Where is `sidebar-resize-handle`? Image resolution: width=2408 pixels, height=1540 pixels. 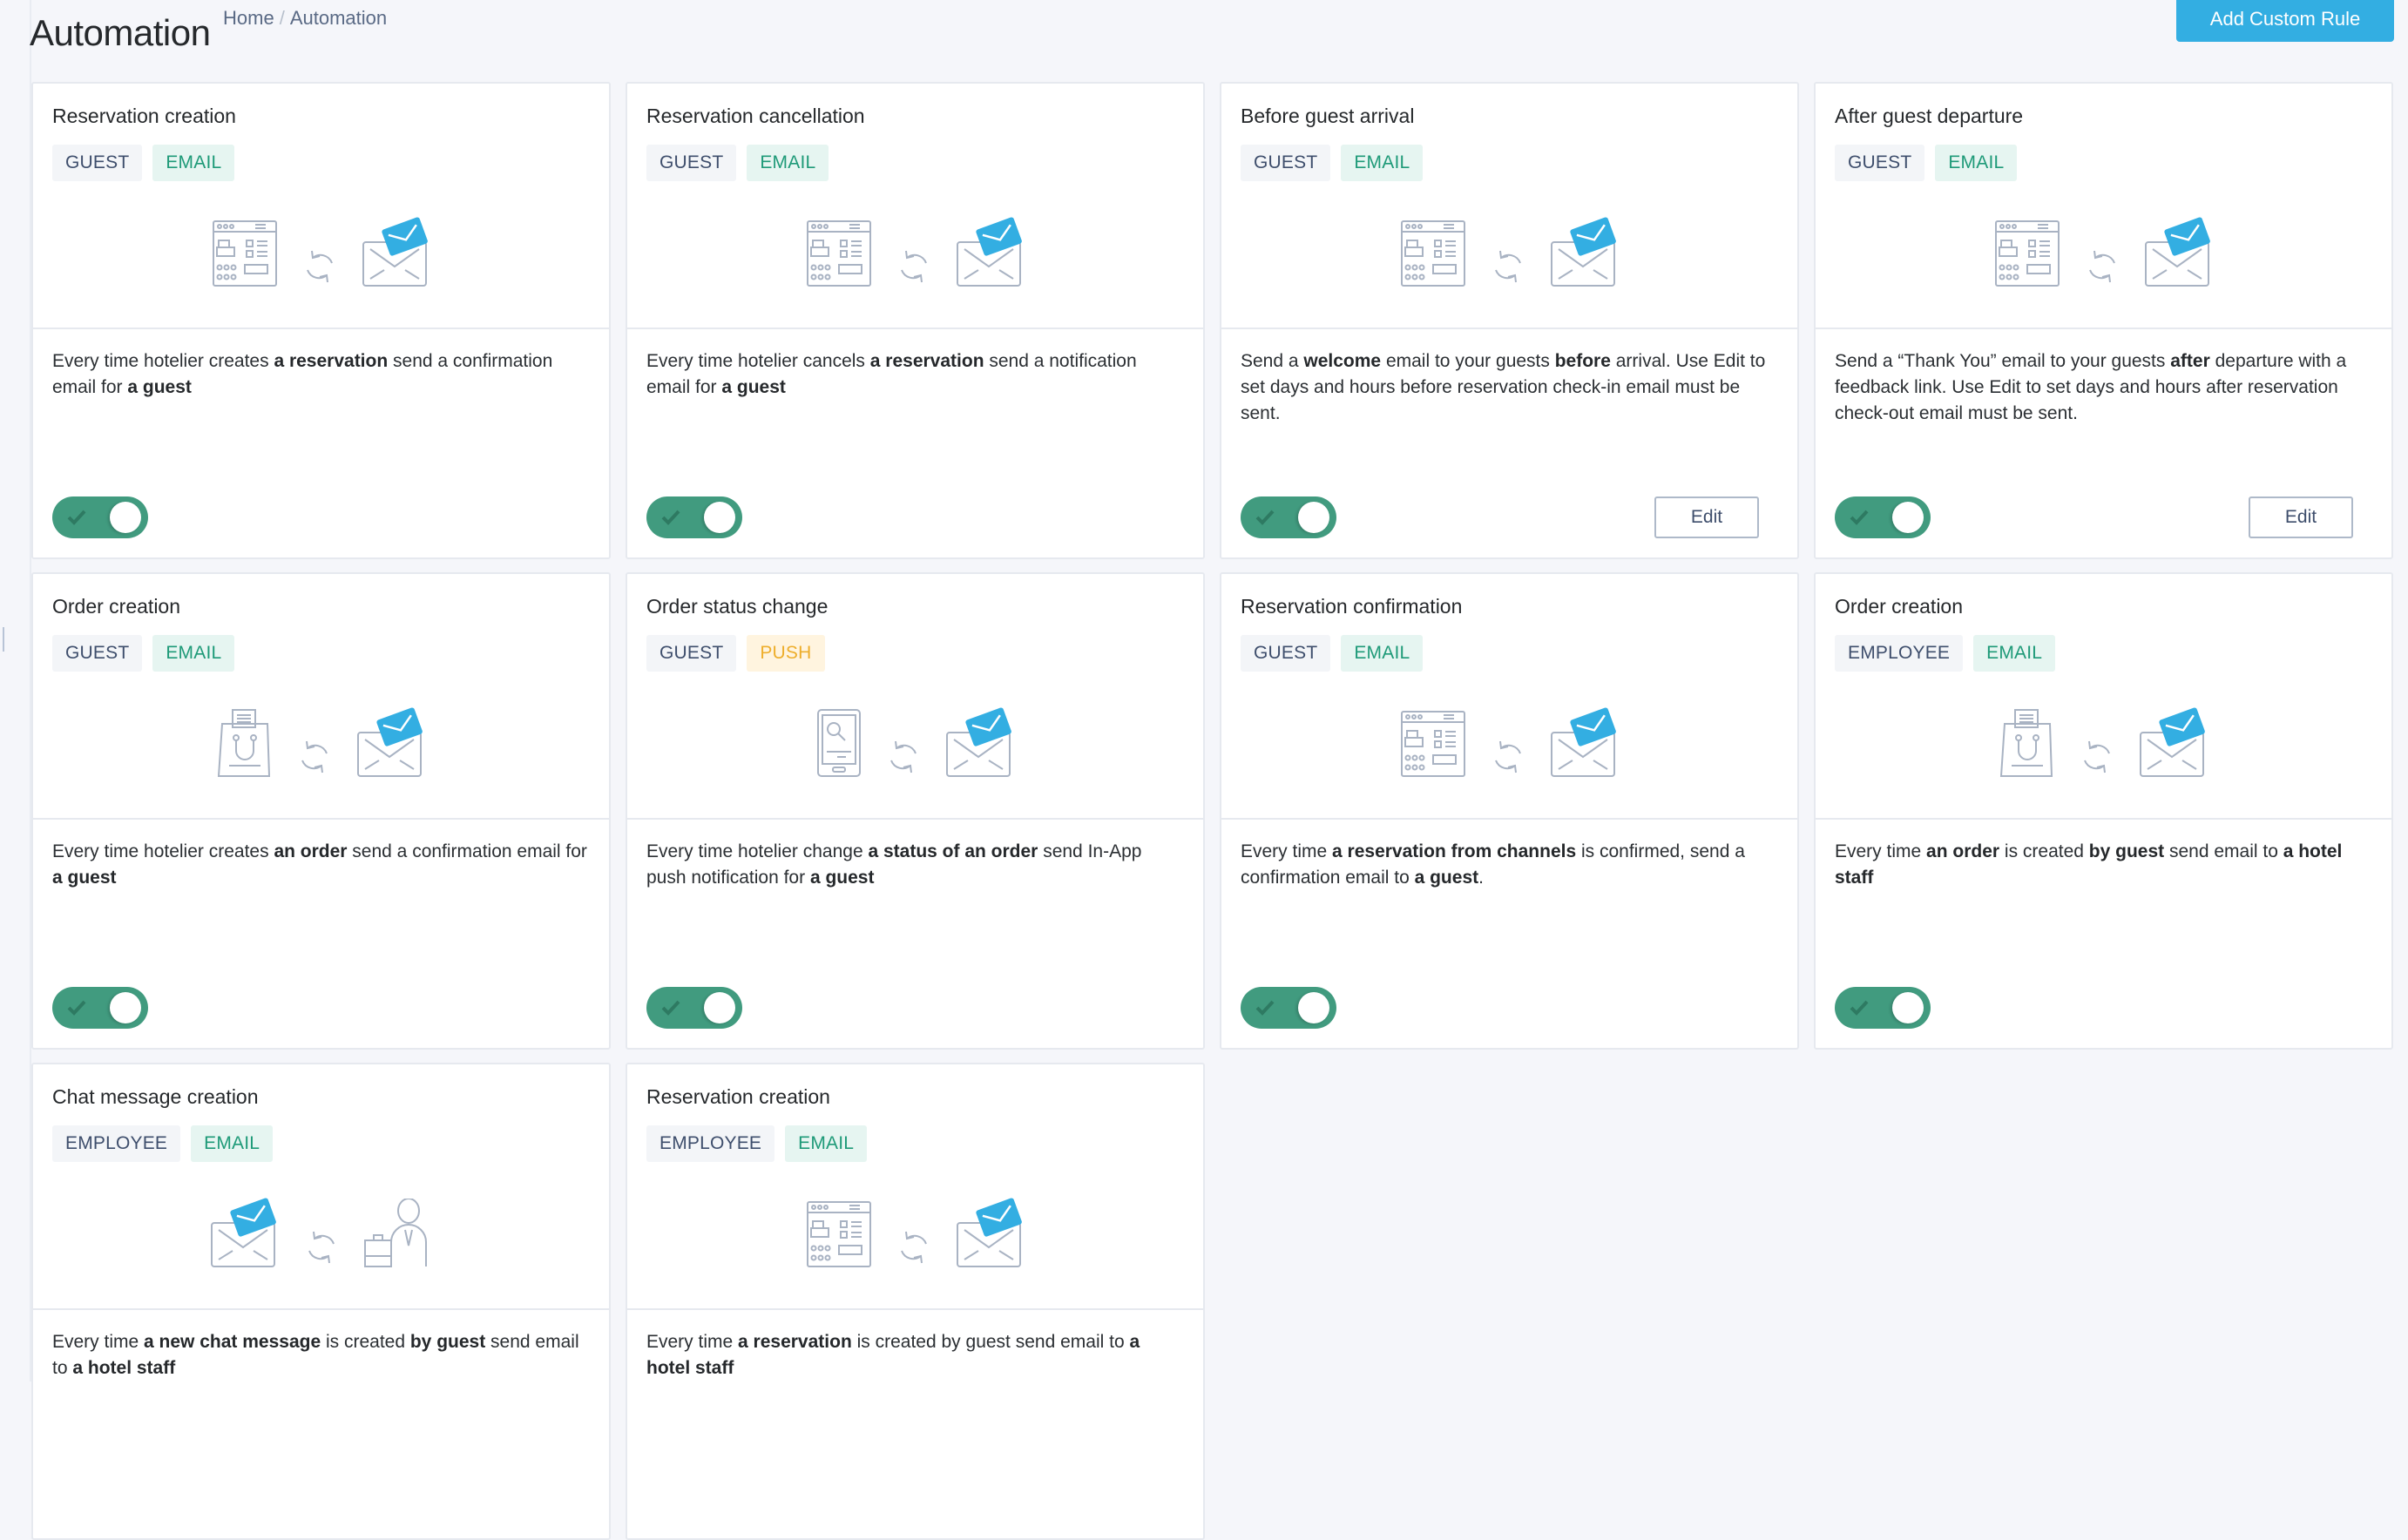
sidebar-resize-handle is located at coordinates (3, 639).